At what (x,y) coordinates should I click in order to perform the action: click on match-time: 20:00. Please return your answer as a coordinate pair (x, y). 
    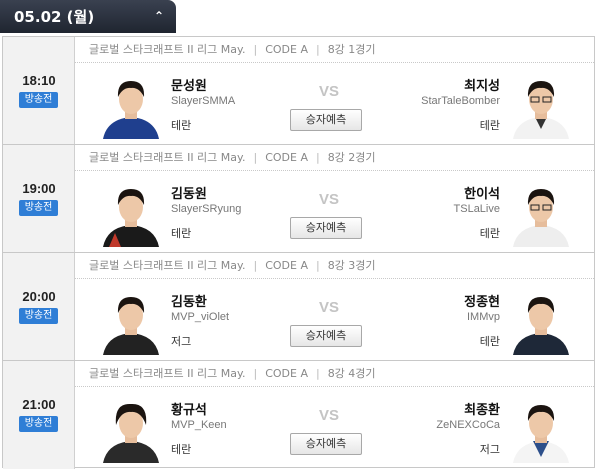
    Looking at the image, I should click on (39, 296).